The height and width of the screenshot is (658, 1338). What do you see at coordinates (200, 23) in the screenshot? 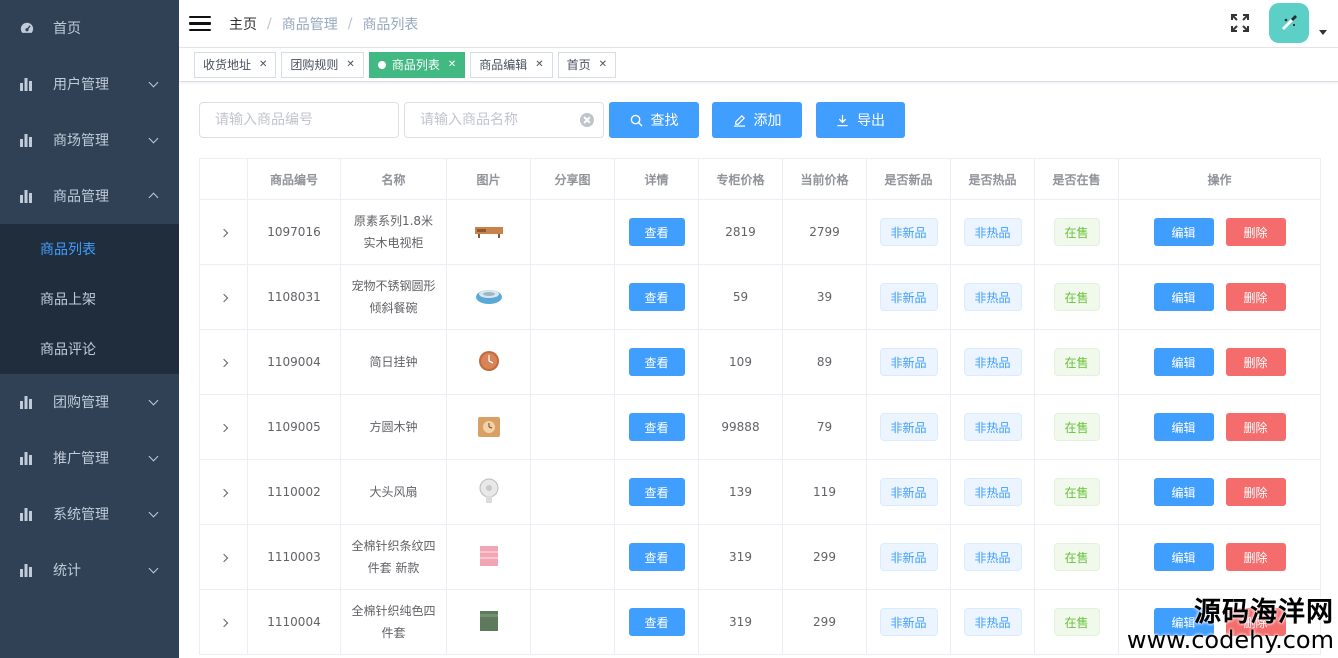
I see `hamburger-menu-icon` at bounding box center [200, 23].